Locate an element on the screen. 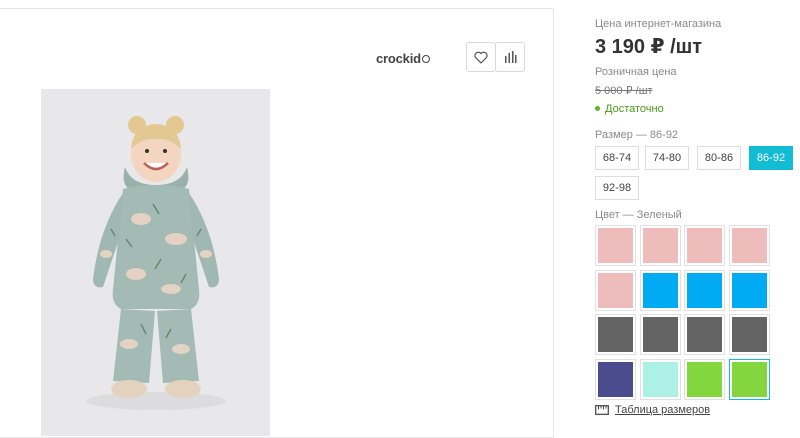 This screenshot has width=800, height=438. compare-button is located at coordinates (510, 57).